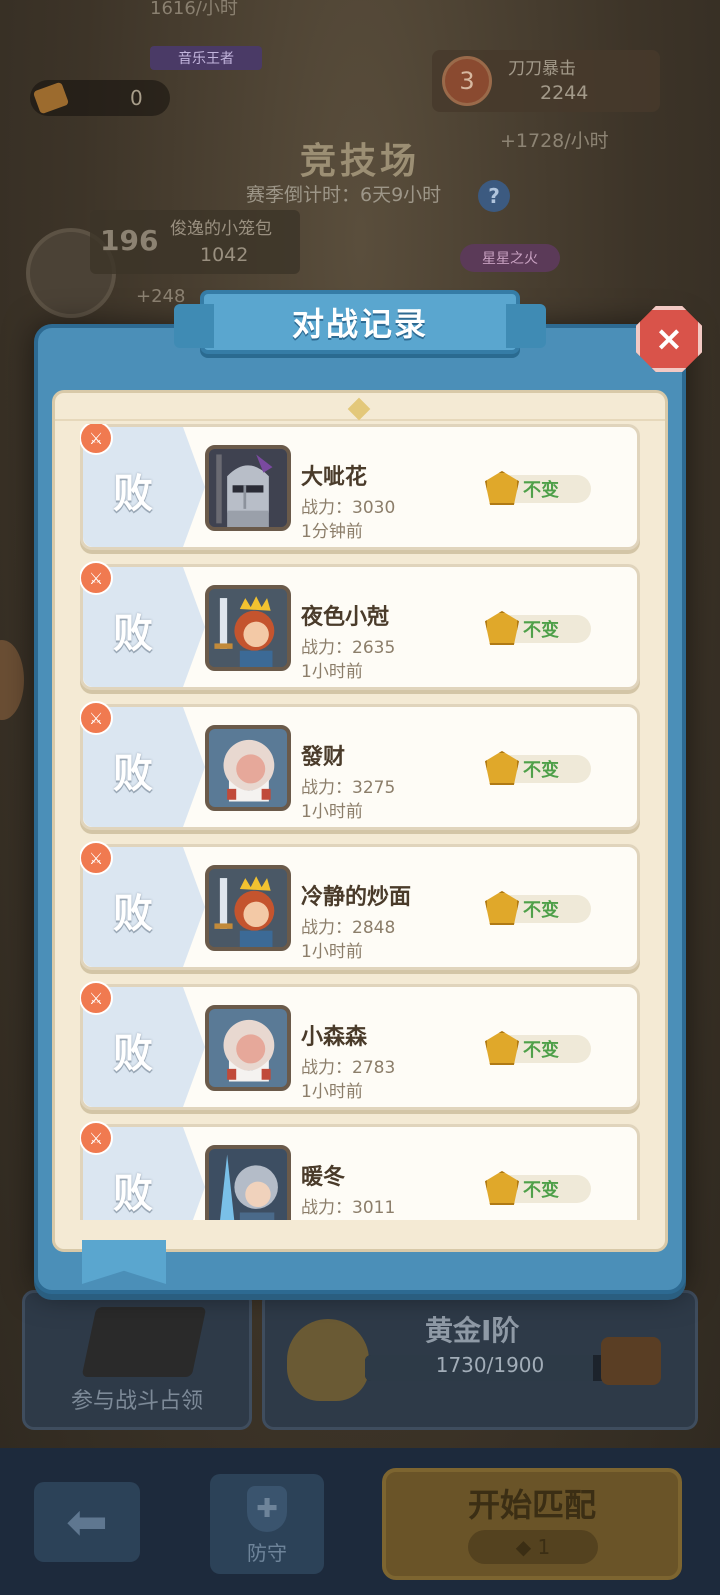  I want to click on opponent-power: 战力：3030, so click(348, 508).